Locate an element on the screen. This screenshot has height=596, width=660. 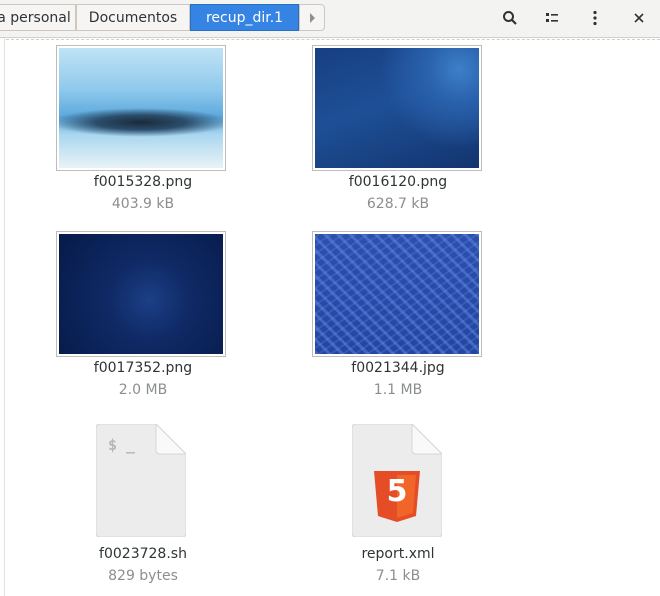
html5-logo-icon: 5 is located at coordinates (397, 491).